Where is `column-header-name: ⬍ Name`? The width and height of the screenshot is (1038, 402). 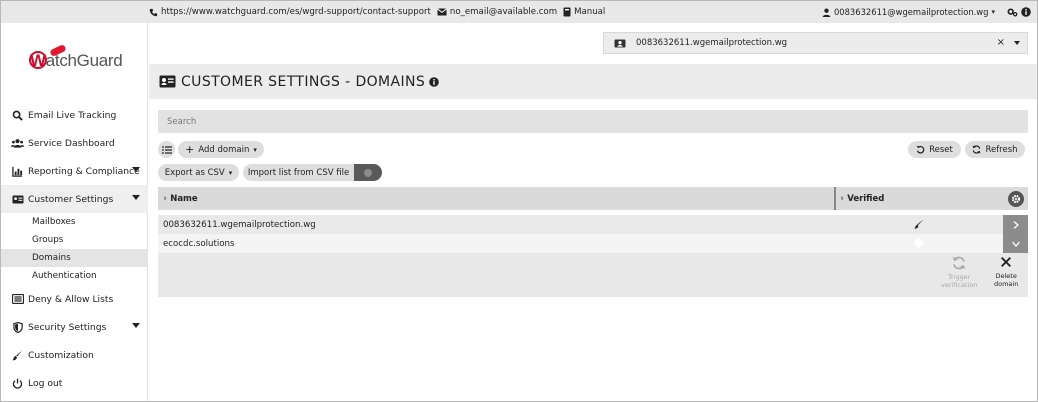
column-header-name: ⬍ Name is located at coordinates (180, 198).